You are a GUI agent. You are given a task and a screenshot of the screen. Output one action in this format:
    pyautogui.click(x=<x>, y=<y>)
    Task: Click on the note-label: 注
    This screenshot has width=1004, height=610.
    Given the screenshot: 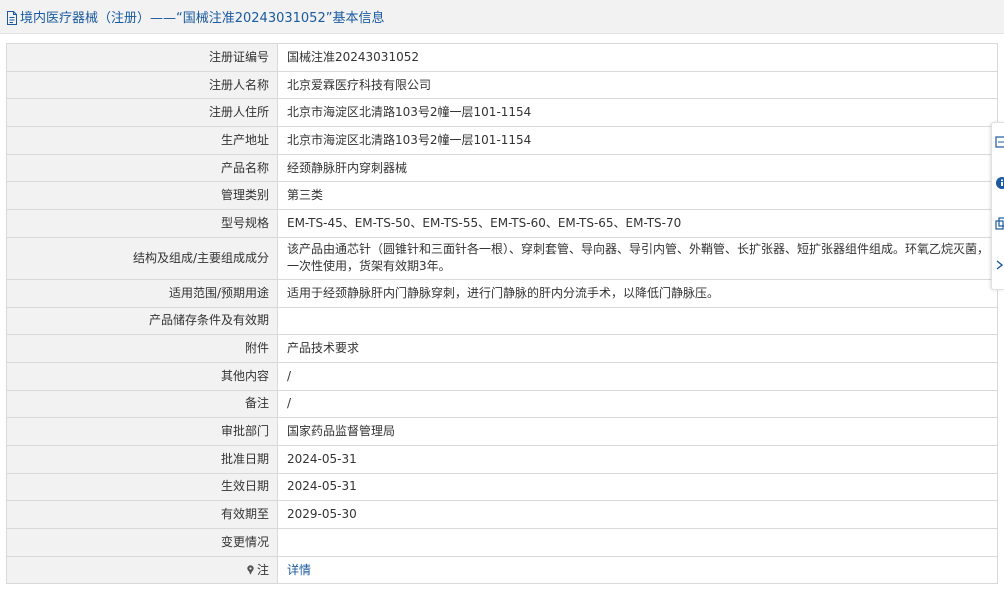 What is the action you would take?
    pyautogui.click(x=262, y=569)
    